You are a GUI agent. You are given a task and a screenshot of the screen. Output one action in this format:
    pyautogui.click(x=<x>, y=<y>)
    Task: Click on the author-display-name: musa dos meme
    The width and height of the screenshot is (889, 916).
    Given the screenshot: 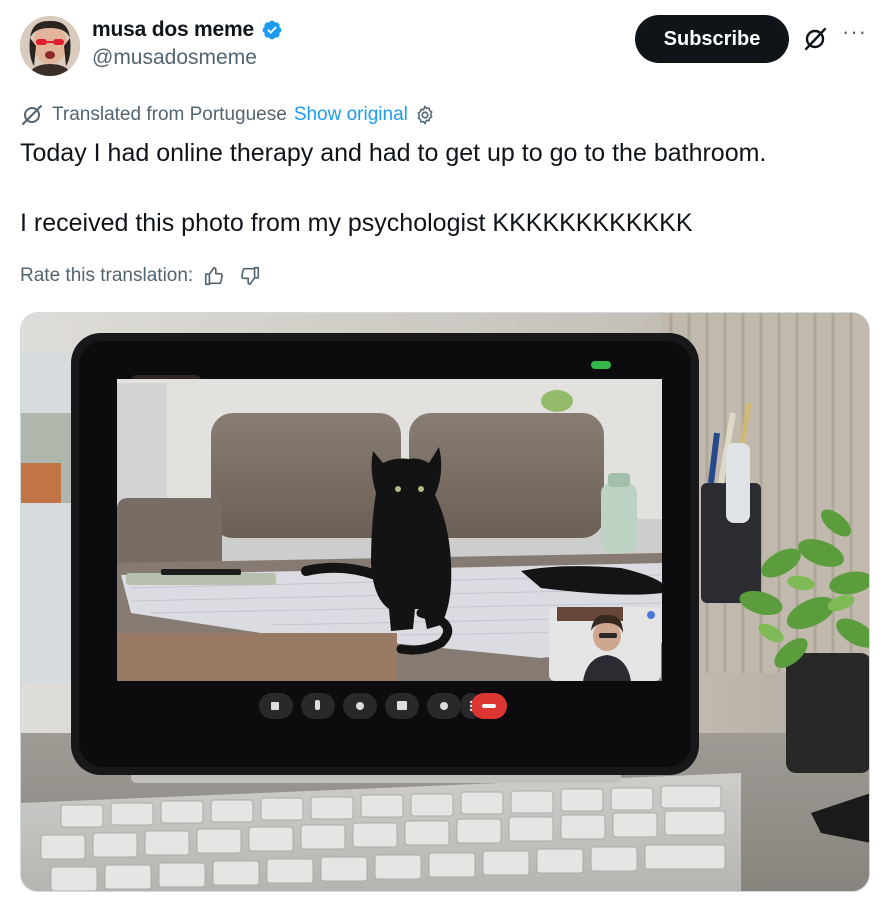 What is the action you would take?
    pyautogui.click(x=173, y=30)
    